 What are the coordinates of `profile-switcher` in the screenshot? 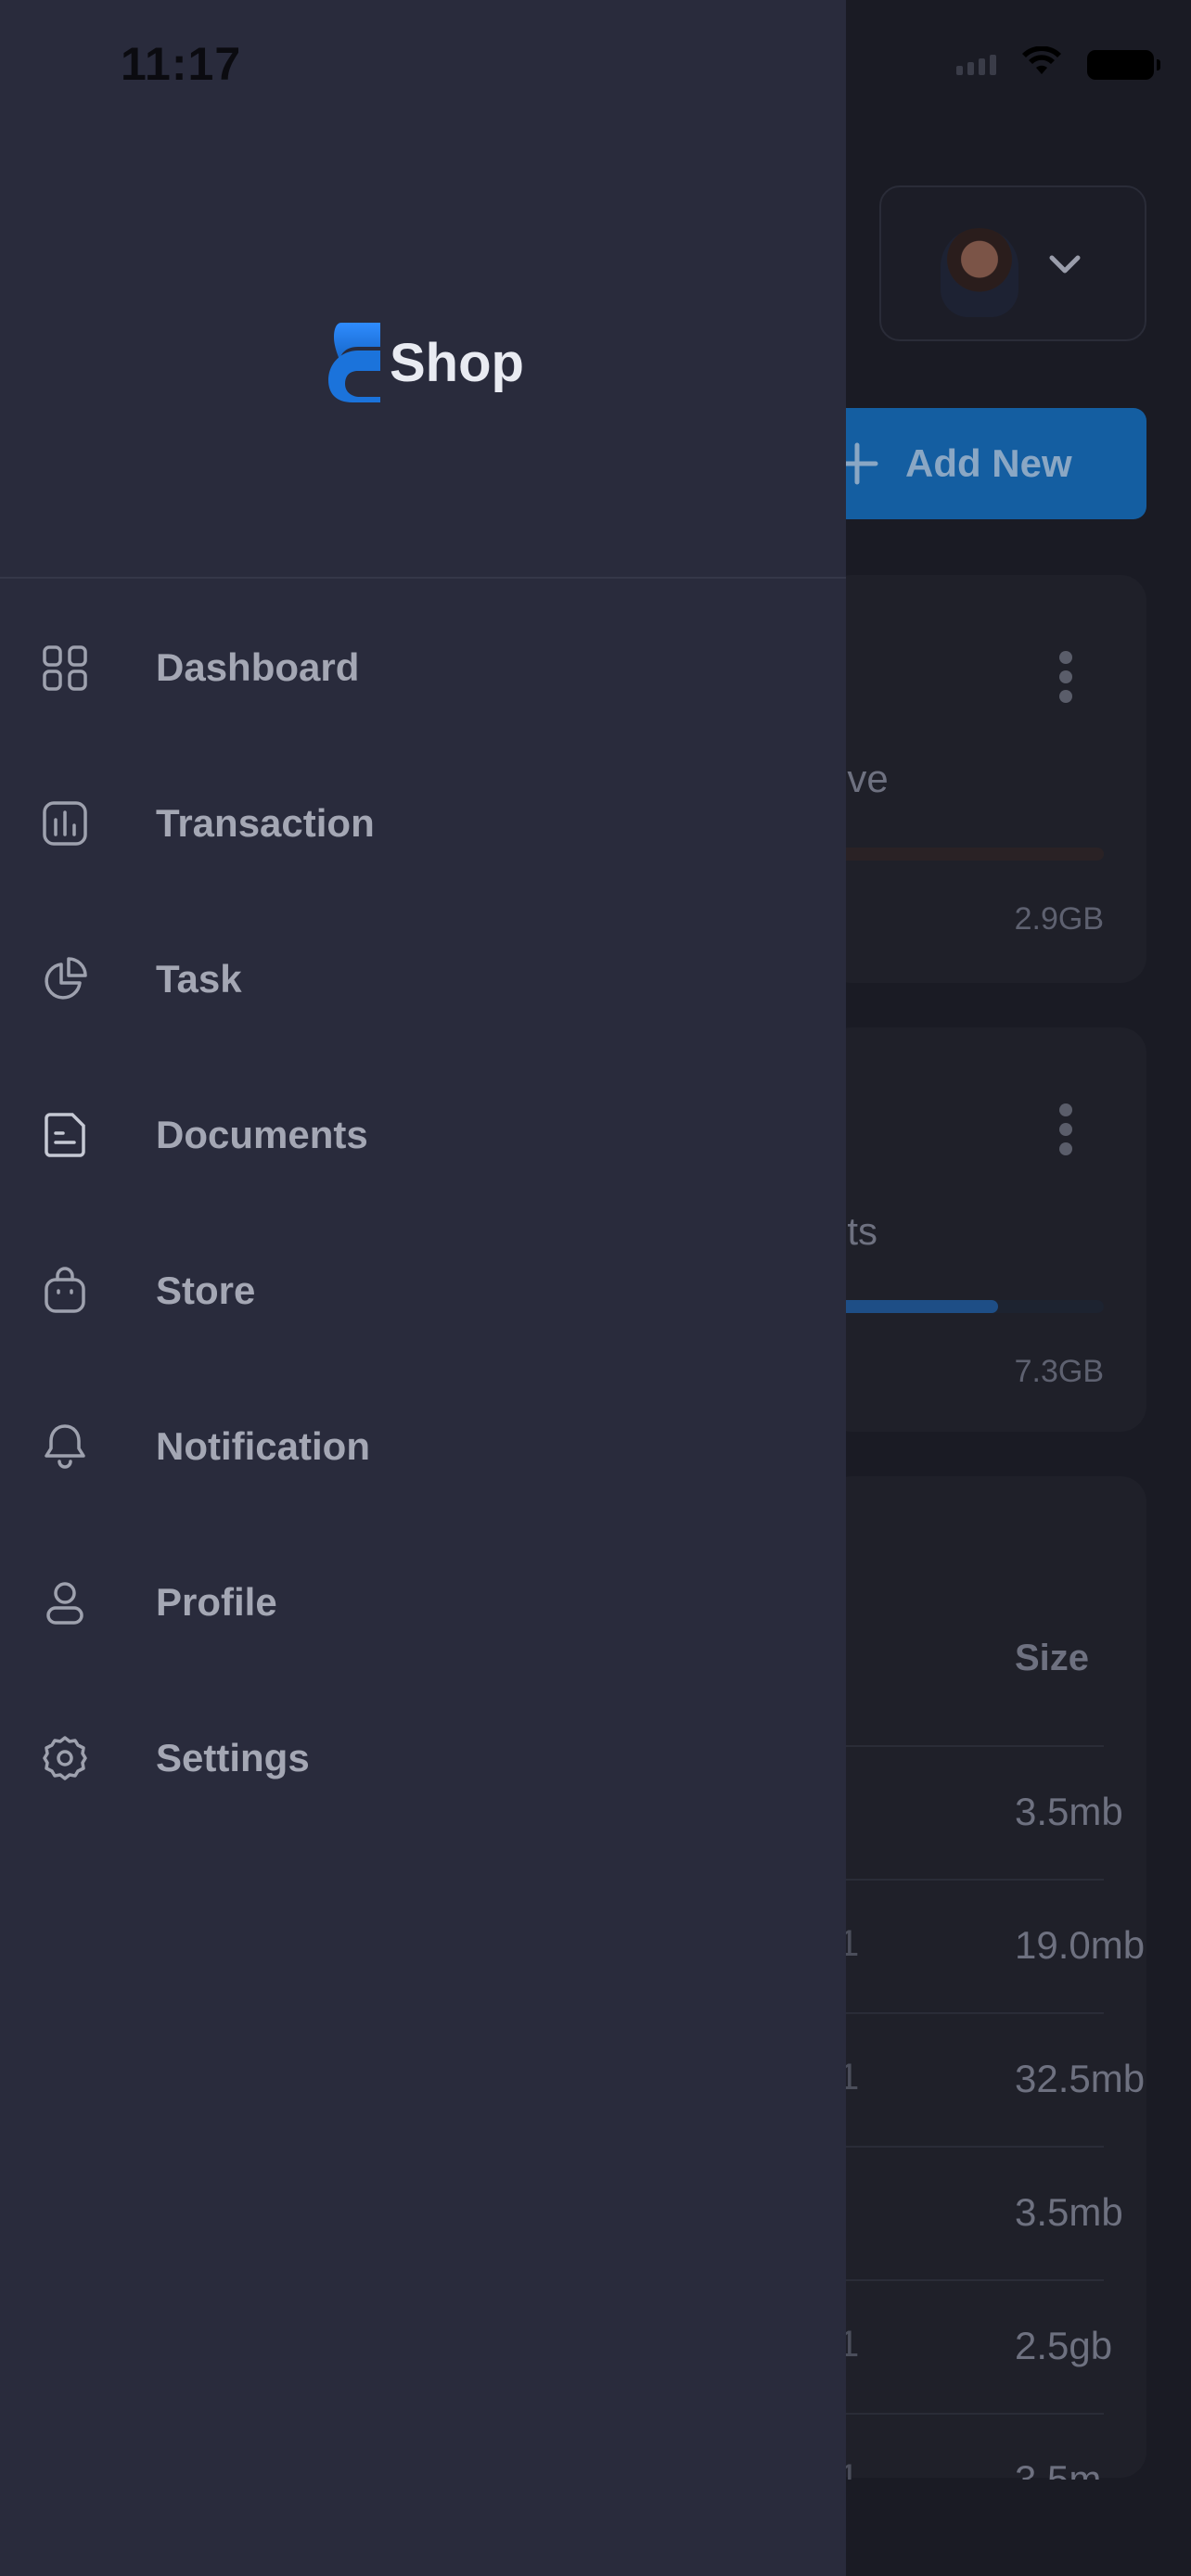 It's located at (1012, 263).